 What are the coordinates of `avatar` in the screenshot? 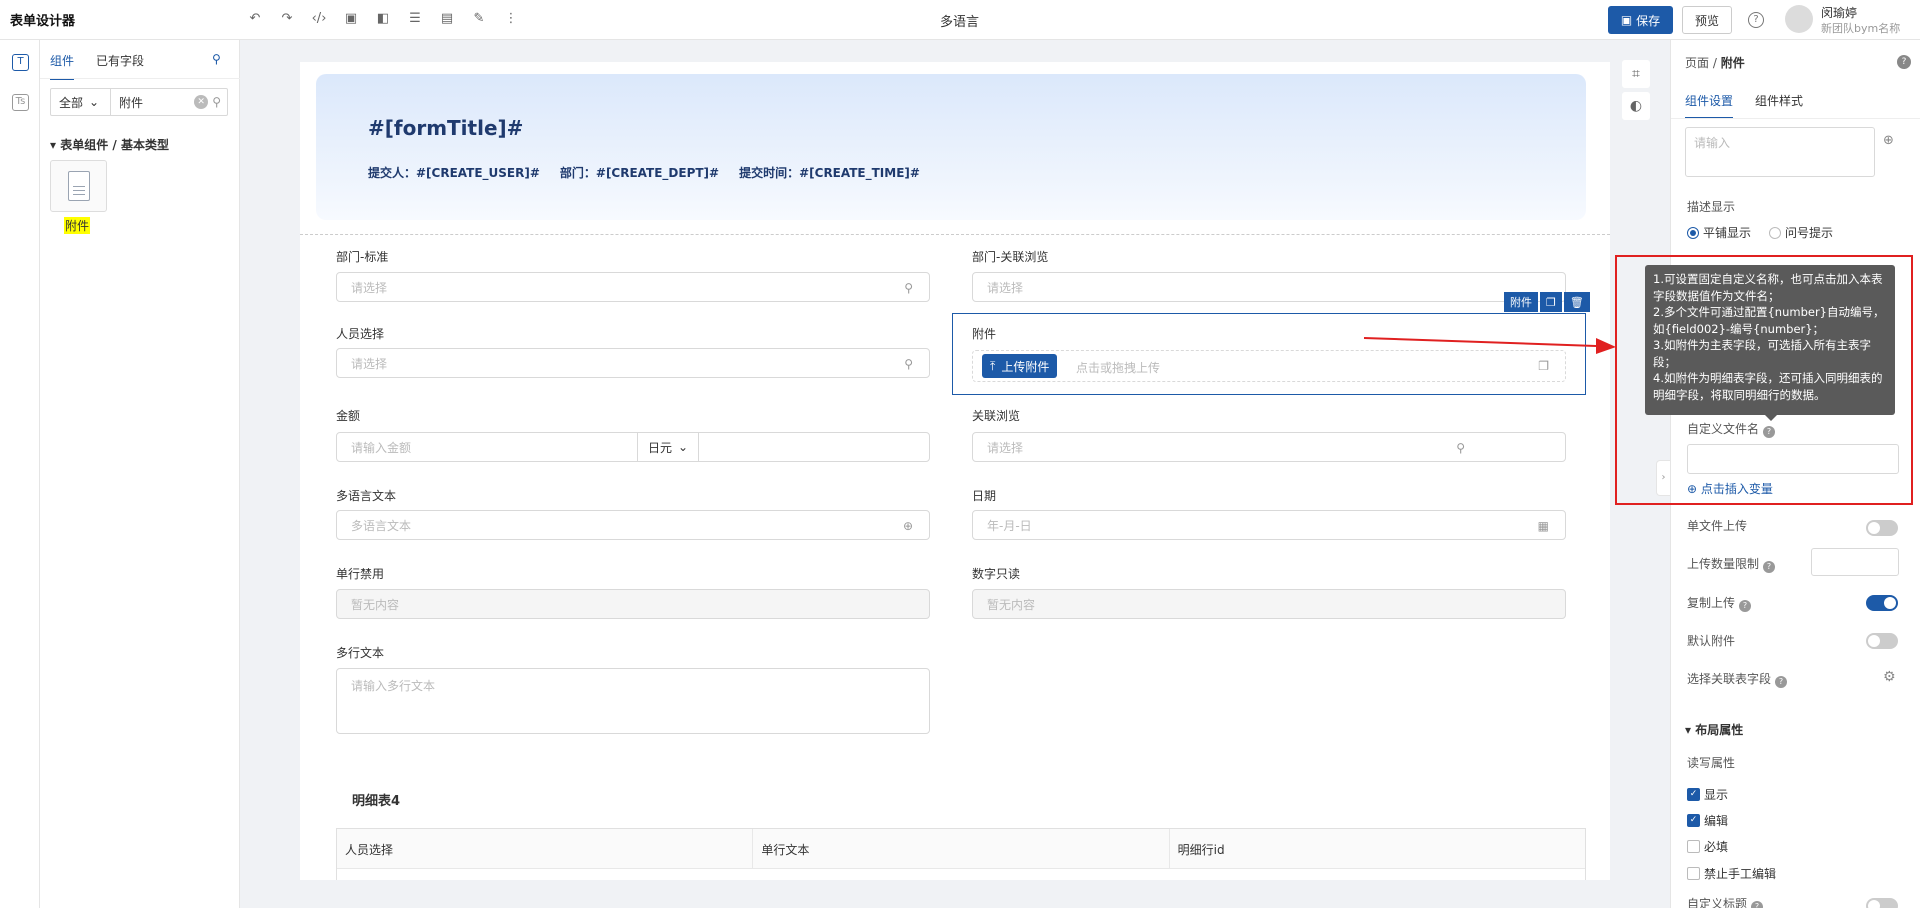 It's located at (1799, 19).